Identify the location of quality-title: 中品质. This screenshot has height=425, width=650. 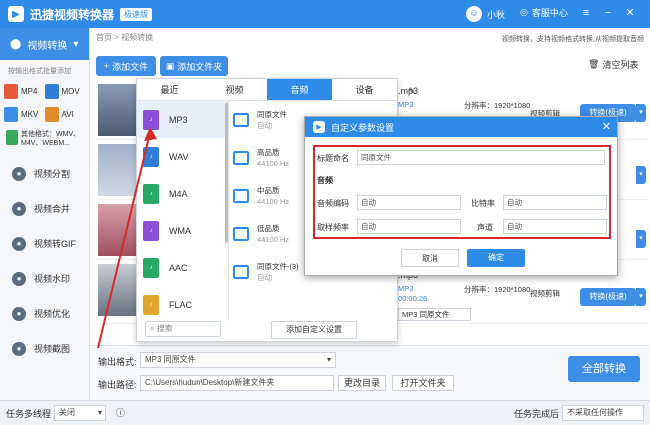
(268, 190).